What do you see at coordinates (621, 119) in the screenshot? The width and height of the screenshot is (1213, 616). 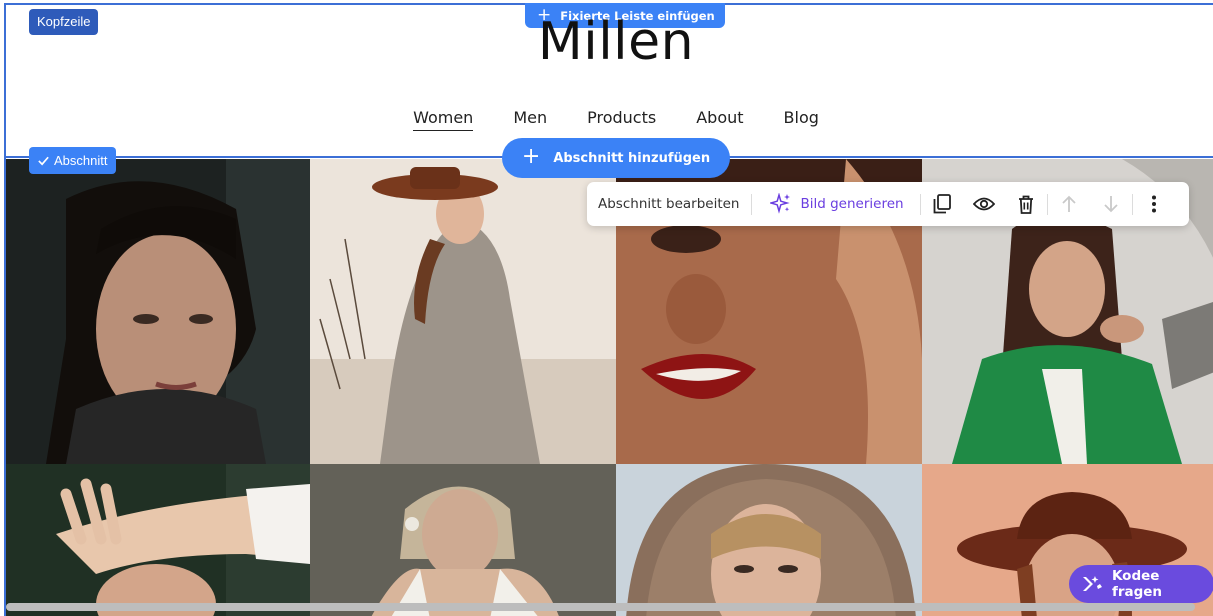 I see `nav-item-products: Products` at bounding box center [621, 119].